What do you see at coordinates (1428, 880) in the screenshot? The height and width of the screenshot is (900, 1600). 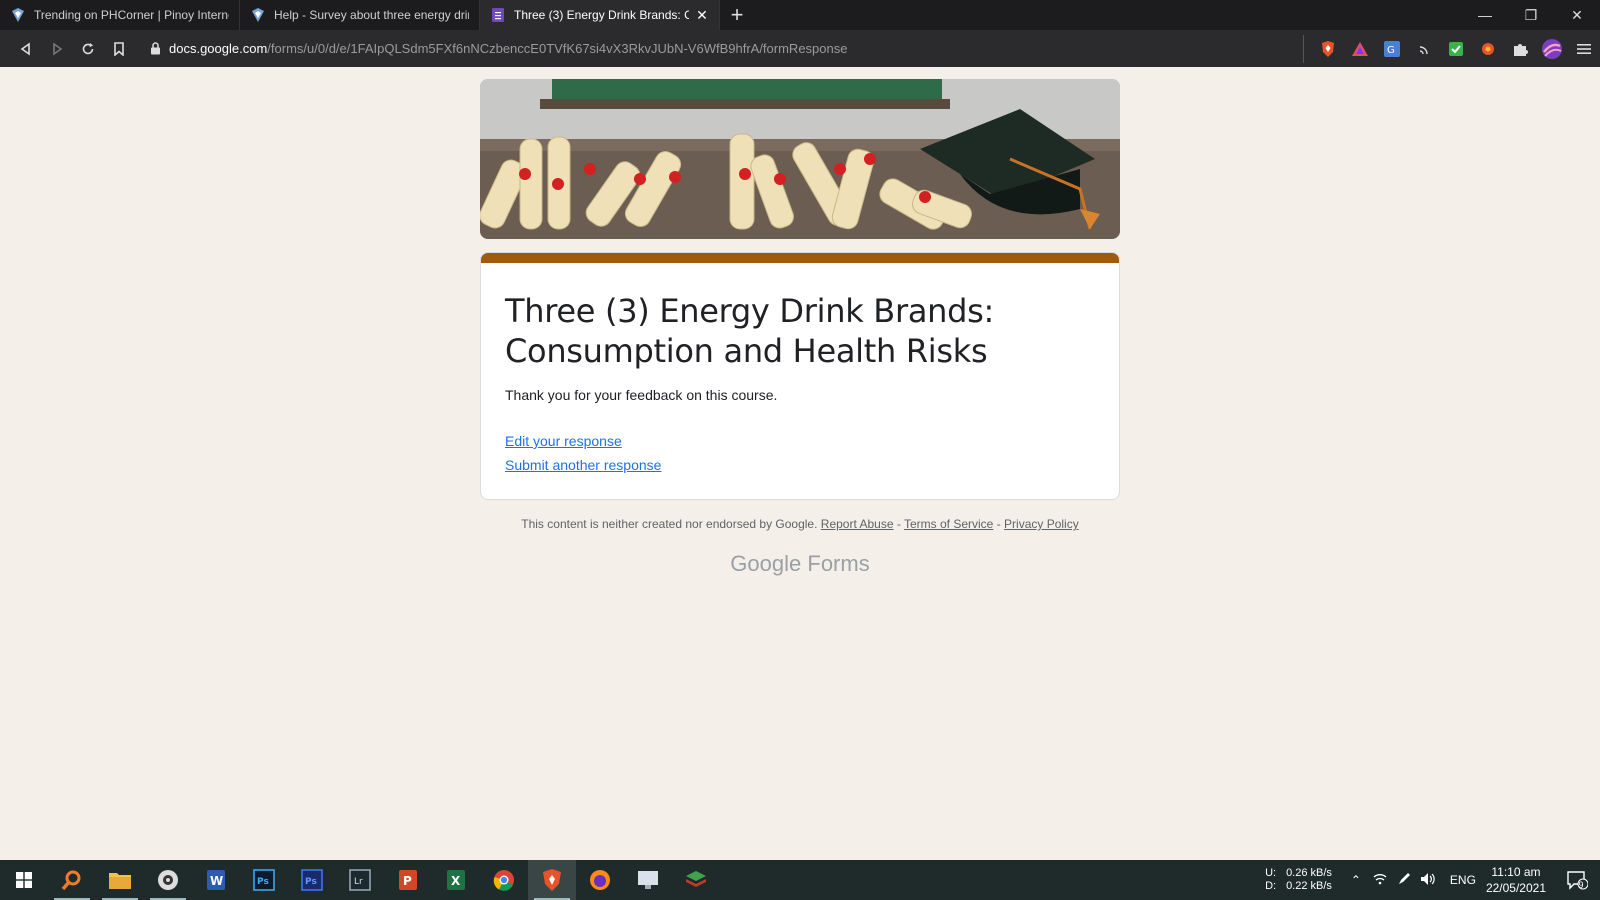 I see `volume-icon` at bounding box center [1428, 880].